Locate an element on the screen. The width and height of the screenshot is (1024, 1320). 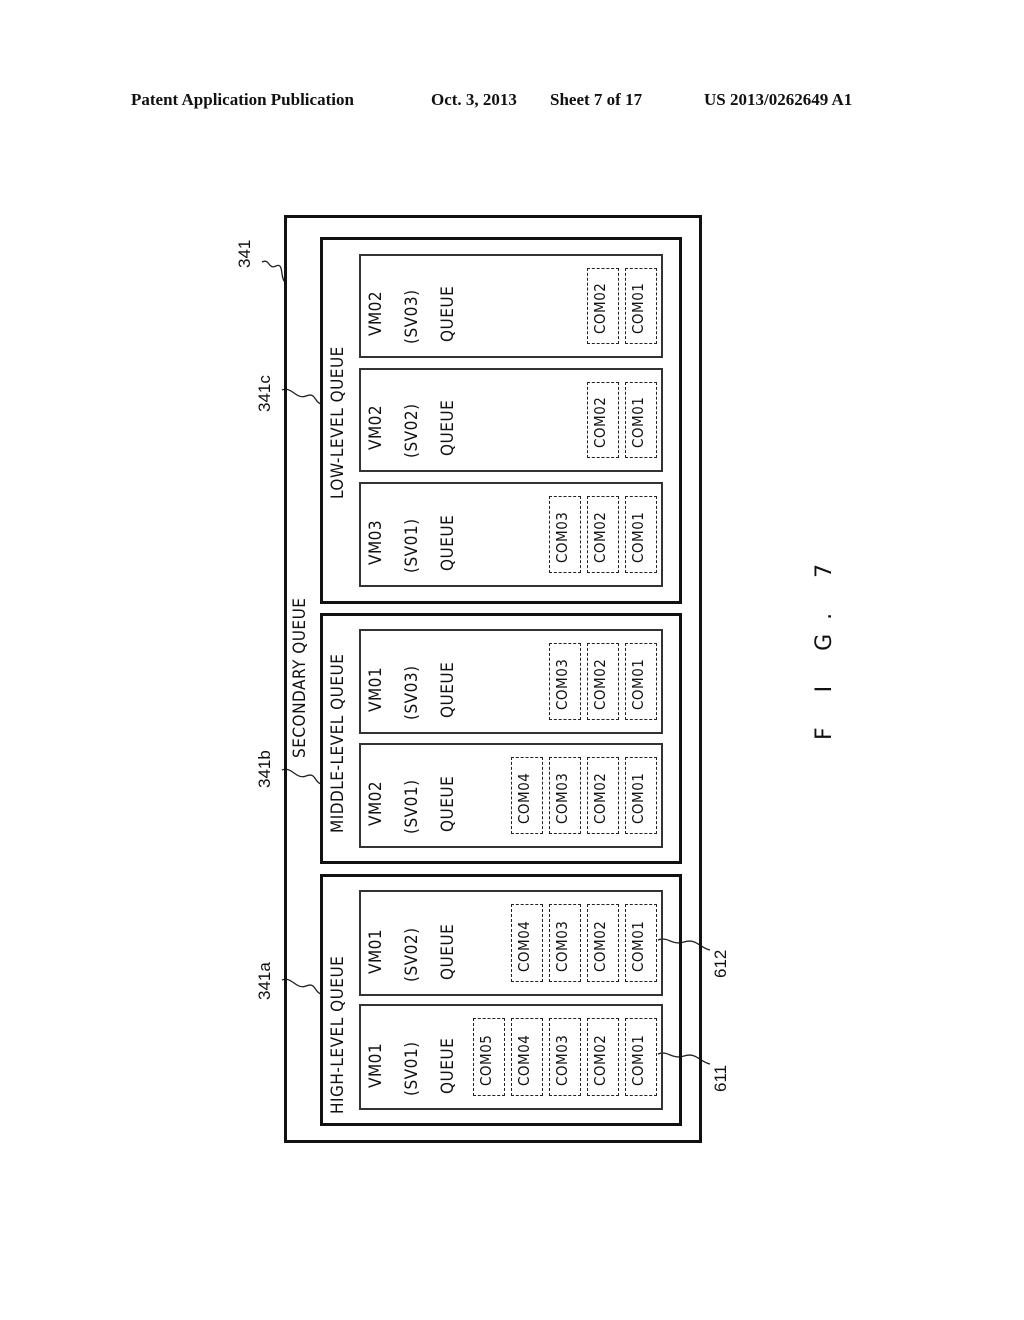
ref-label-612: 612 is located at coordinates (720, 963).